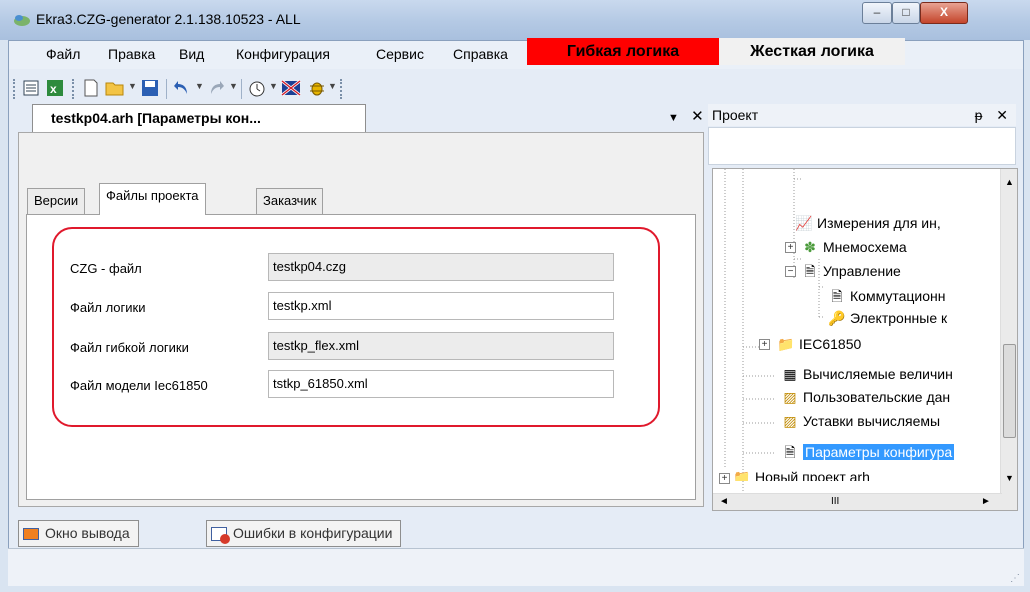  What do you see at coordinates (317, 89) in the screenshot?
I see `bug-icon` at bounding box center [317, 89].